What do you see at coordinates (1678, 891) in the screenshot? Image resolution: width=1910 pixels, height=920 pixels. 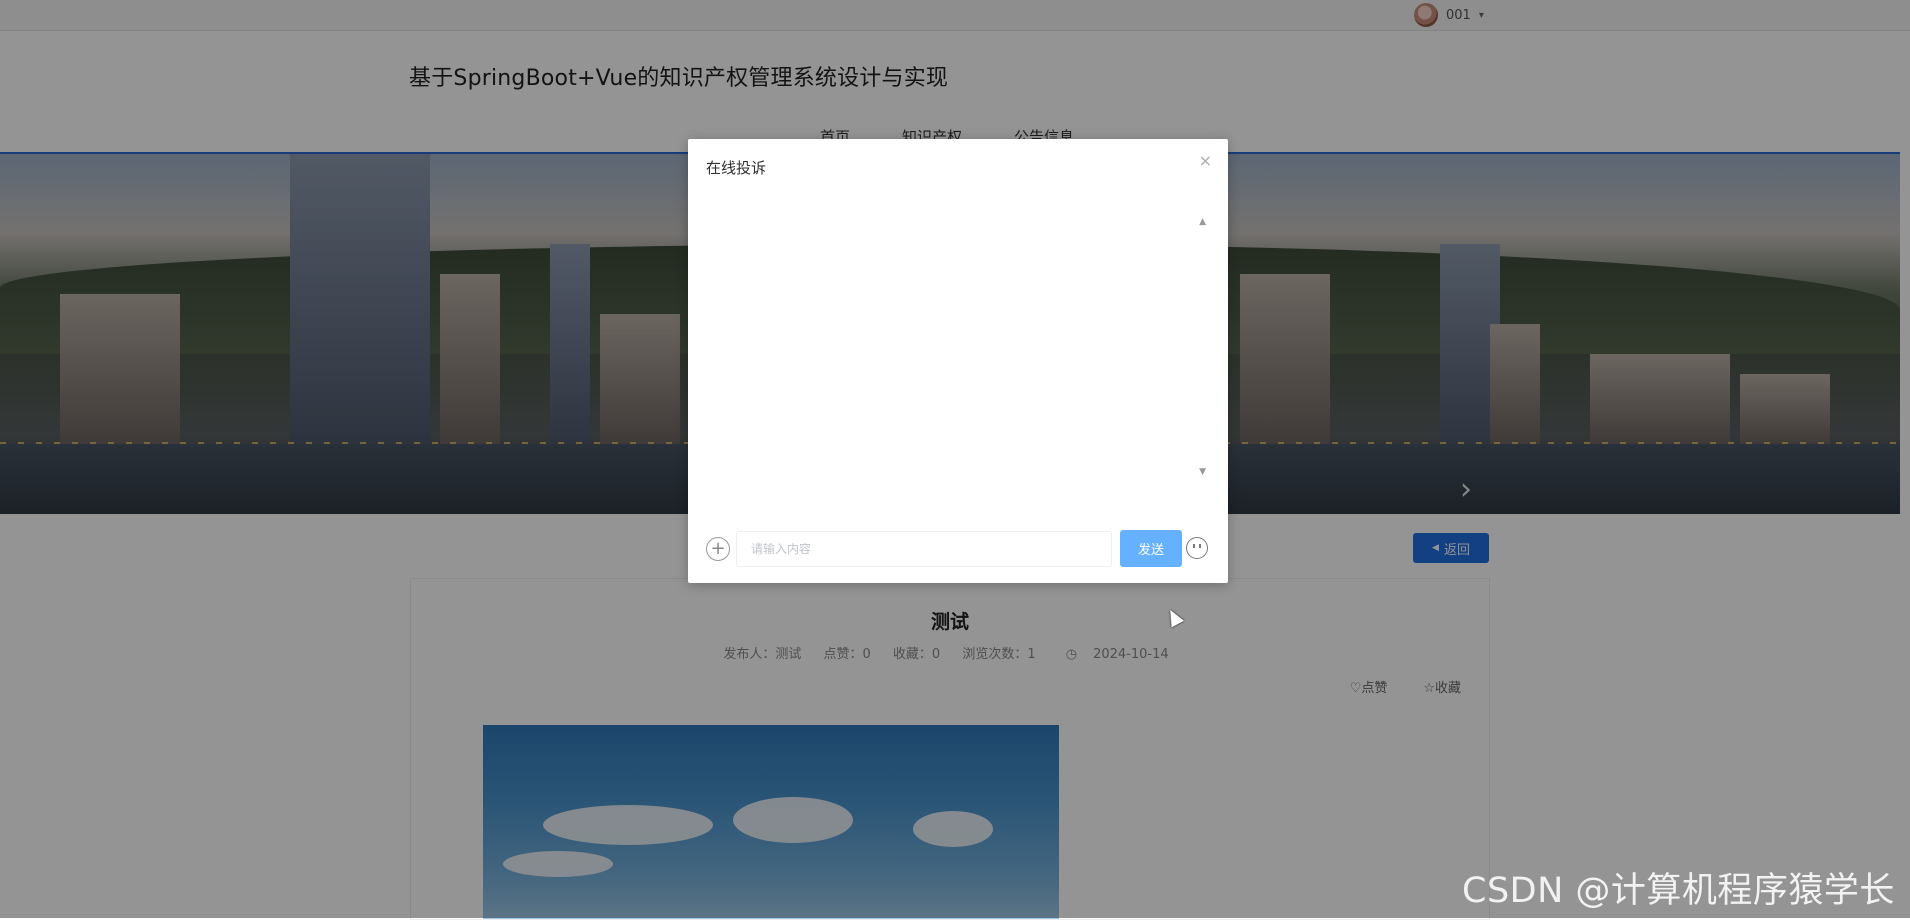 I see `watermark: CSDN @计算机程序猿学长` at bounding box center [1678, 891].